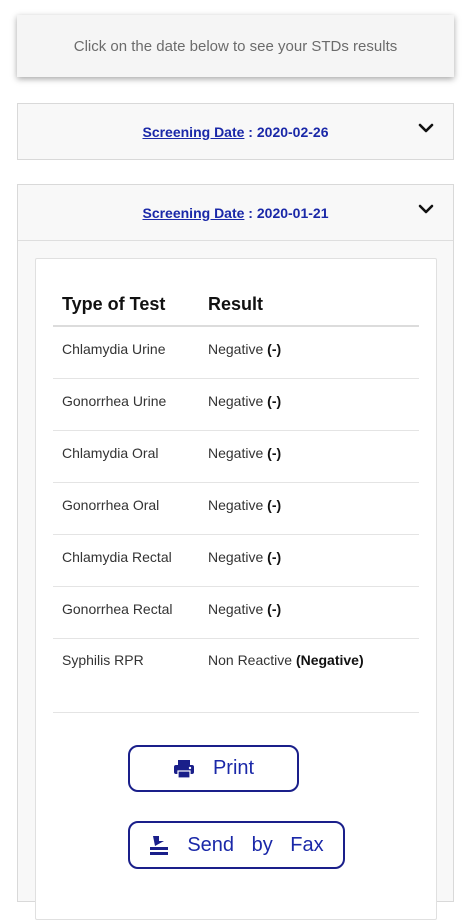 The image size is (473, 920). I want to click on table-row: Gonorrhea Urine Negative (-), so click(236, 405).